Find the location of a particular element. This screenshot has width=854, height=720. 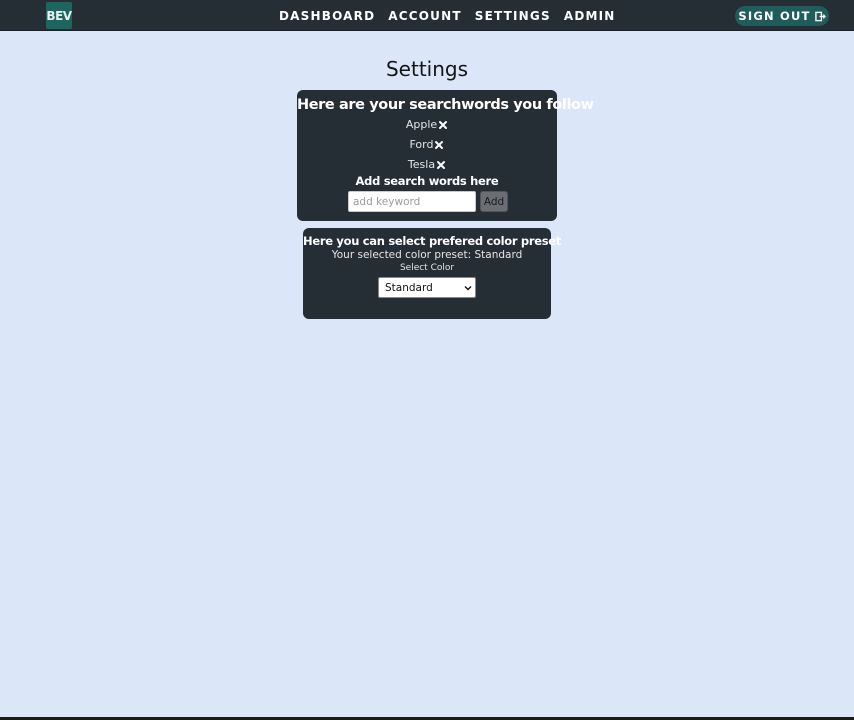

keyword-label: Apple is located at coordinates (421, 124).